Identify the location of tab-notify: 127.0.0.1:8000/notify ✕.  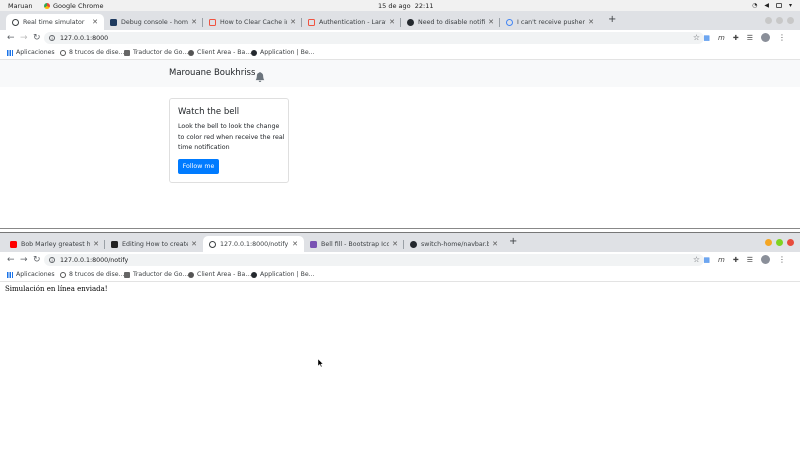
(253, 244).